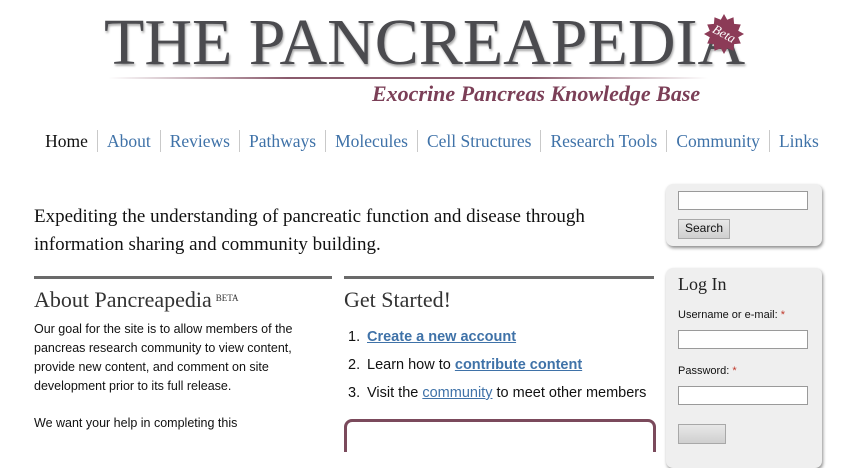  Describe the element at coordinates (536, 93) in the screenshot. I see `site-subtitle: Exocrine Pancreas Knowledge Base` at that location.